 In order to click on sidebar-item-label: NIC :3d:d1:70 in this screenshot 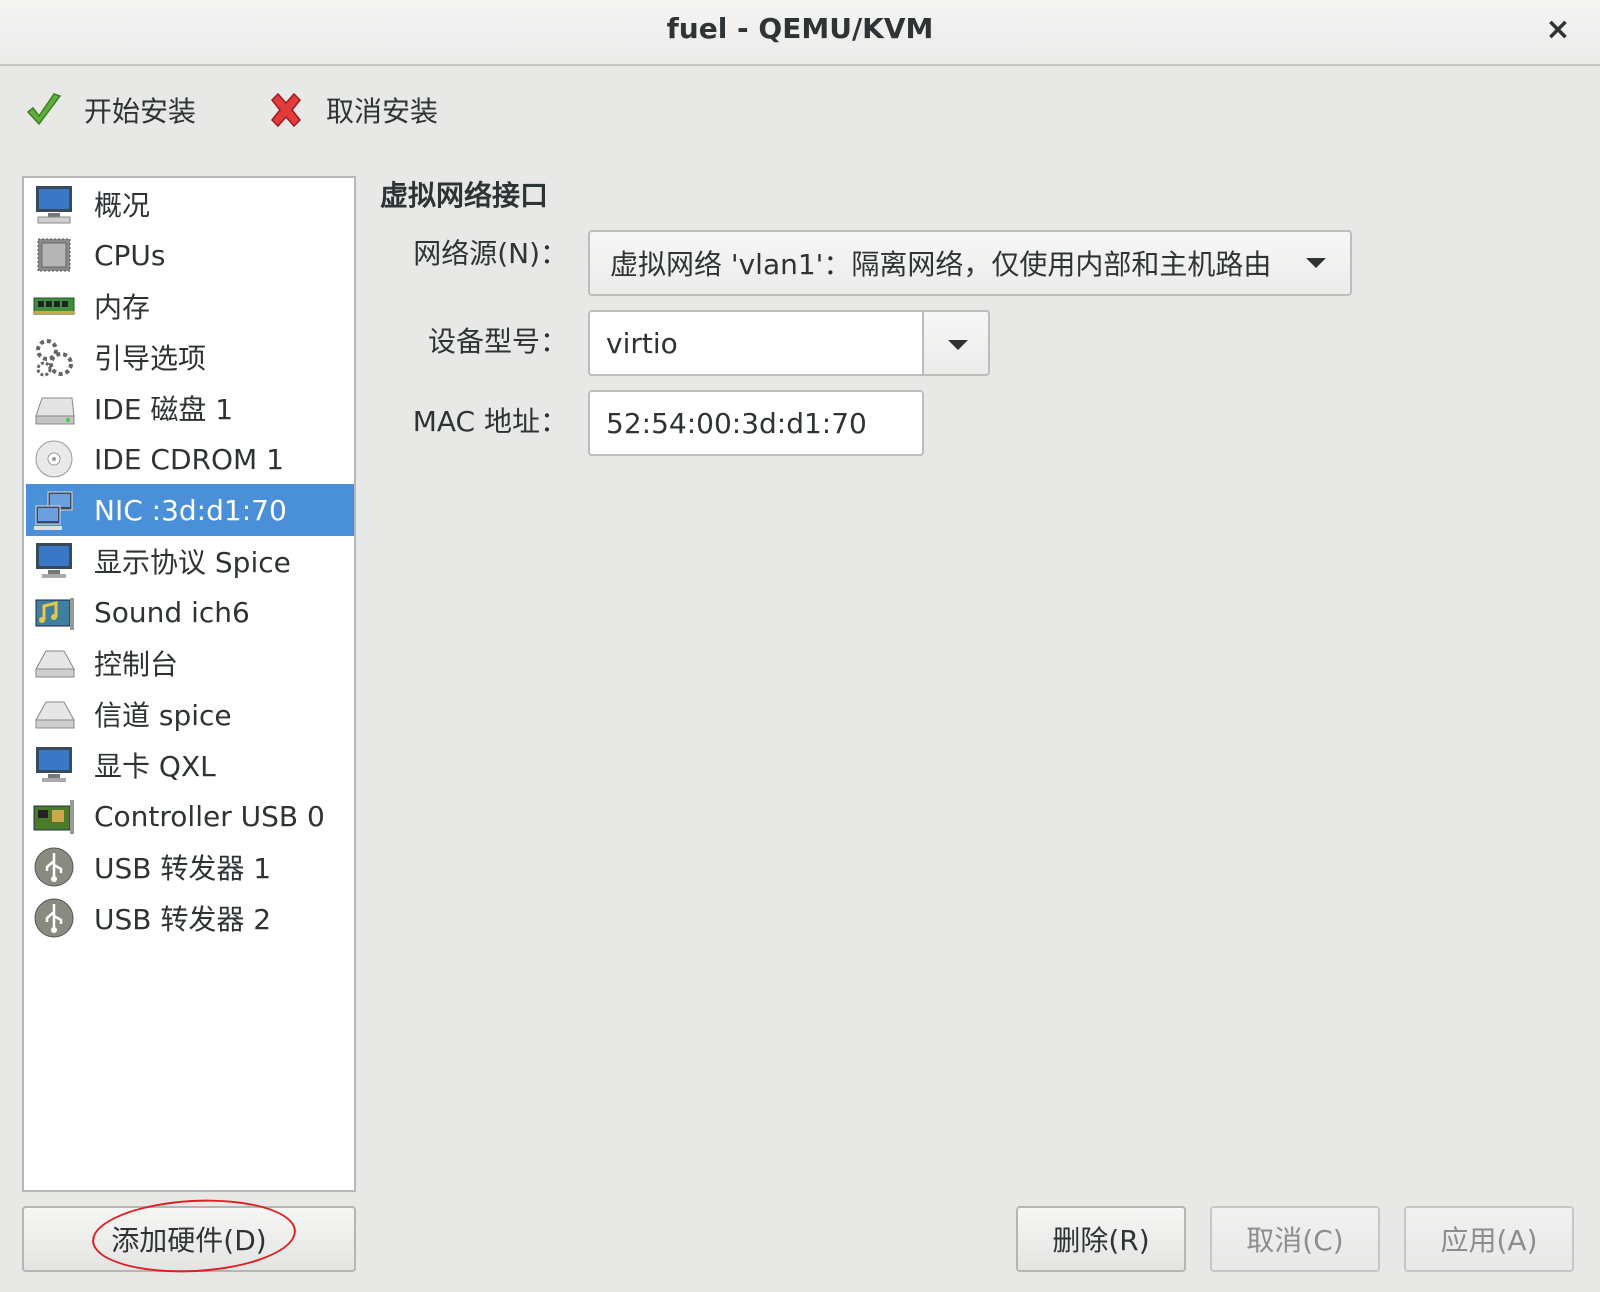, I will do `click(190, 510)`.